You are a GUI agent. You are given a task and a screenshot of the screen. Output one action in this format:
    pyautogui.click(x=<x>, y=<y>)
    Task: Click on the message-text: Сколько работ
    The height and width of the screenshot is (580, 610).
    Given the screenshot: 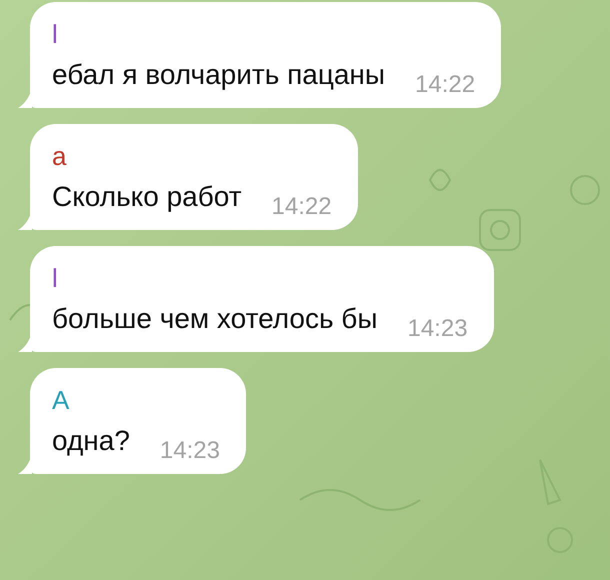 What is the action you would take?
    pyautogui.click(x=147, y=197)
    